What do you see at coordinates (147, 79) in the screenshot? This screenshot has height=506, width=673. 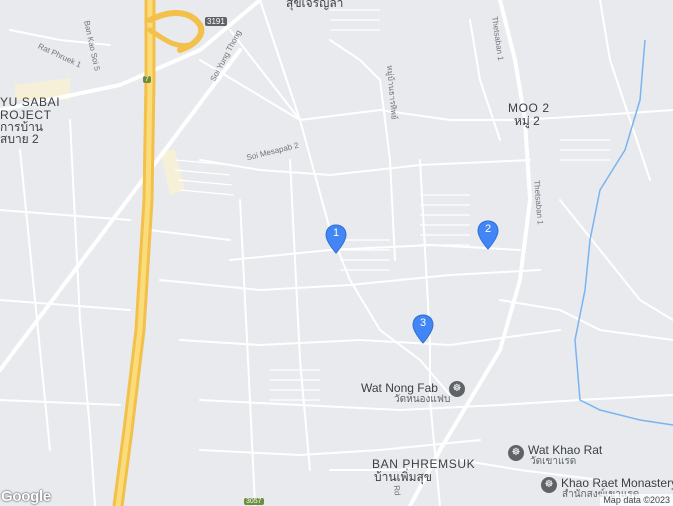 I see `route-shield-7: 7` at bounding box center [147, 79].